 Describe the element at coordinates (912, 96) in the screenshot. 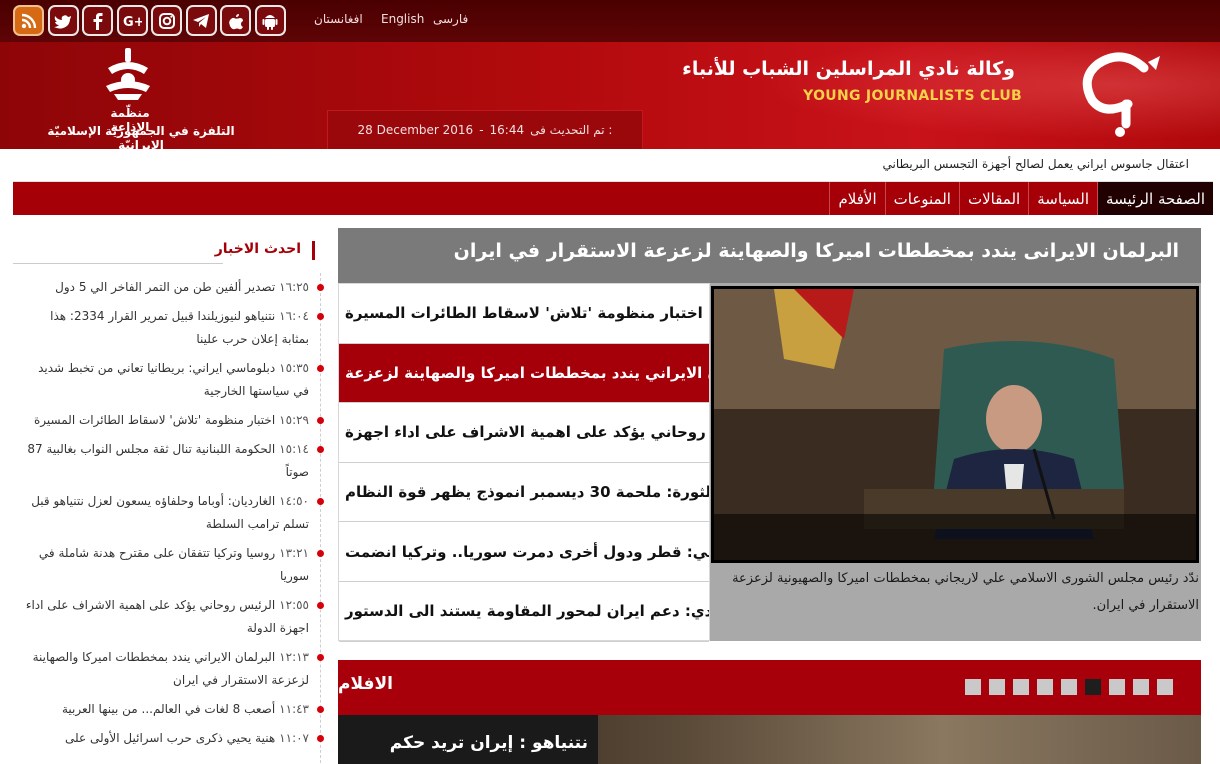

I see `brand-name-english: YOUNG JOURNALISTS CLUB` at that location.